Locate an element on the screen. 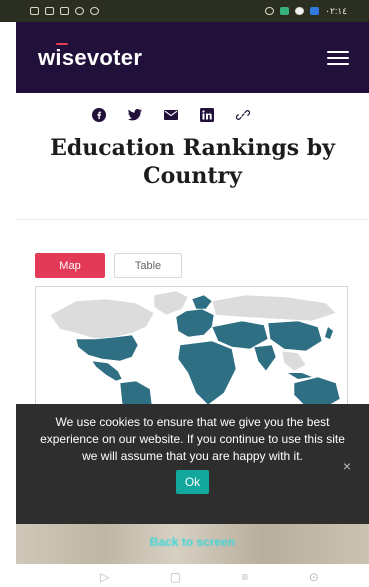 The image size is (369, 587). tab-table: Table is located at coordinates (148, 265).